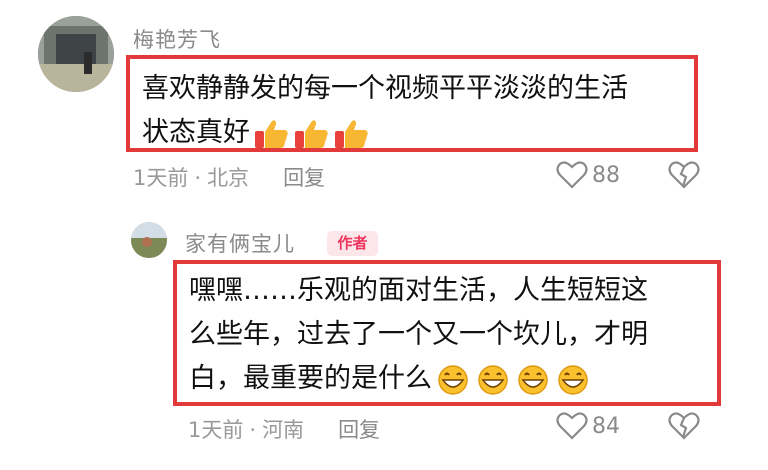 This screenshot has width=768, height=470. Describe the element at coordinates (216, 430) in the screenshot. I see `reply-time: 1天前` at that location.